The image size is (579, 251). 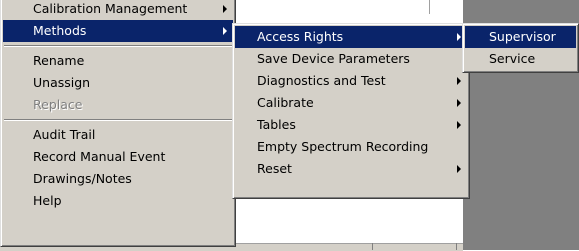 What do you see at coordinates (59, 60) in the screenshot?
I see `menu-item-label: Rename` at bounding box center [59, 60].